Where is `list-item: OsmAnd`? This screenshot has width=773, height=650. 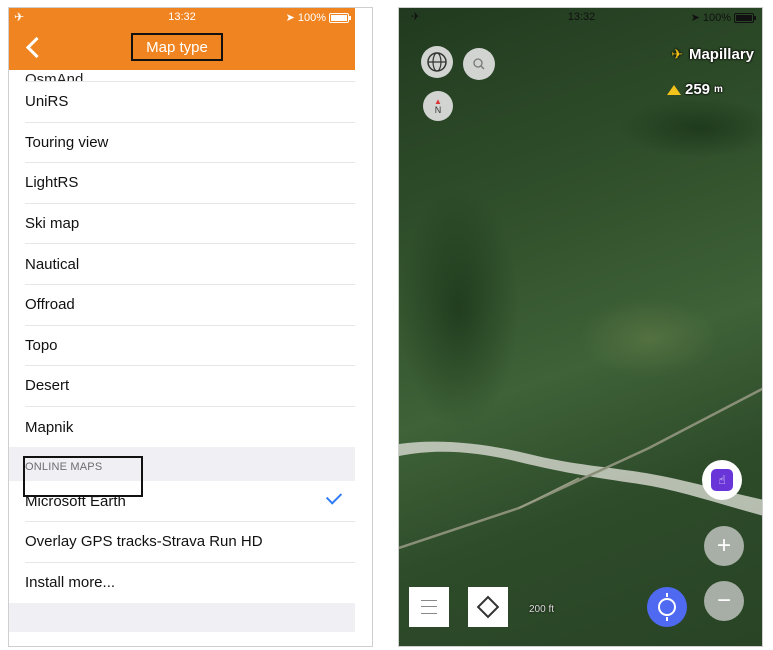 list-item: OsmAnd is located at coordinates (190, 76).